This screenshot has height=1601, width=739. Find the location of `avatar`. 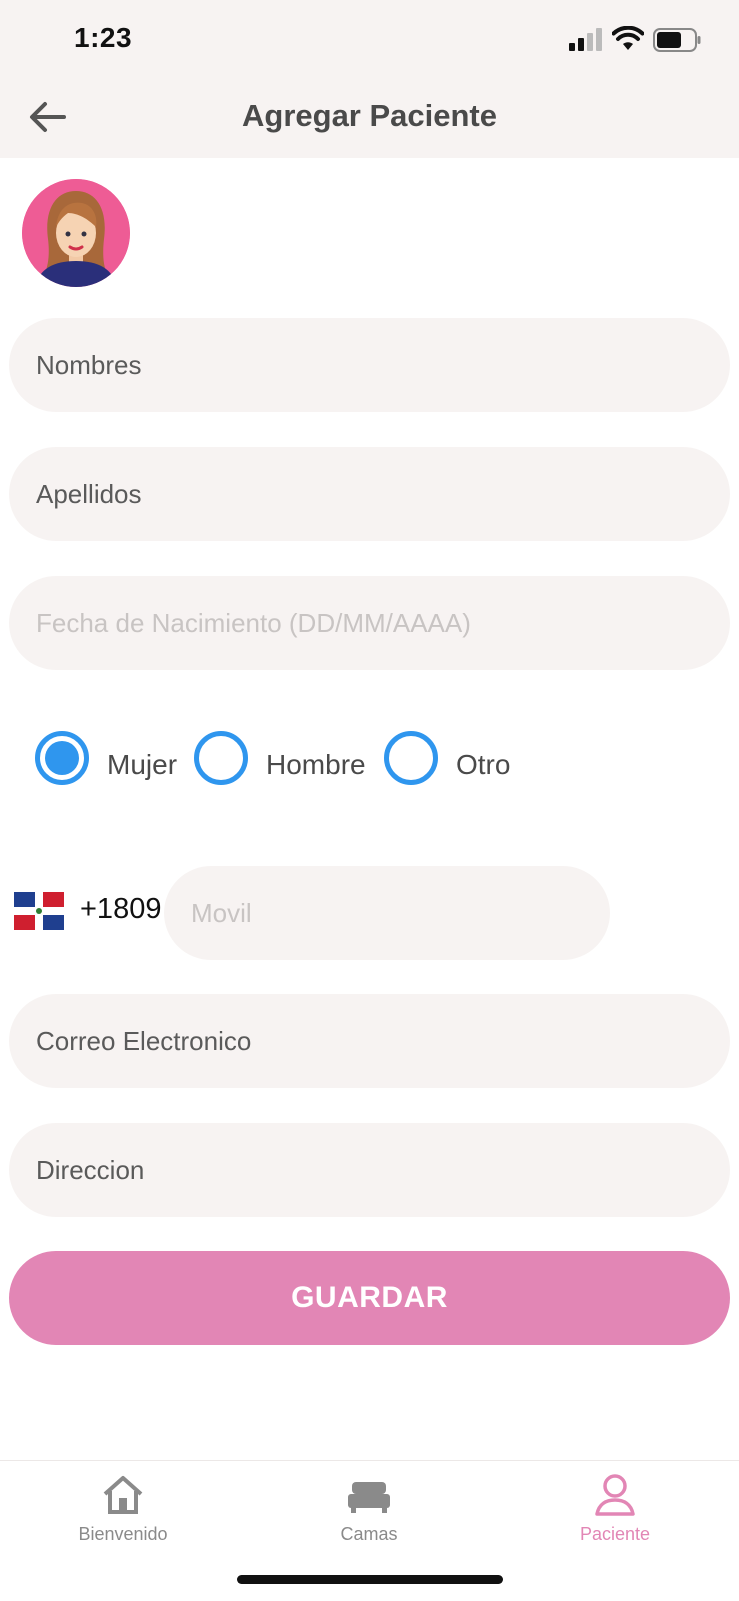

avatar is located at coordinates (76, 233).